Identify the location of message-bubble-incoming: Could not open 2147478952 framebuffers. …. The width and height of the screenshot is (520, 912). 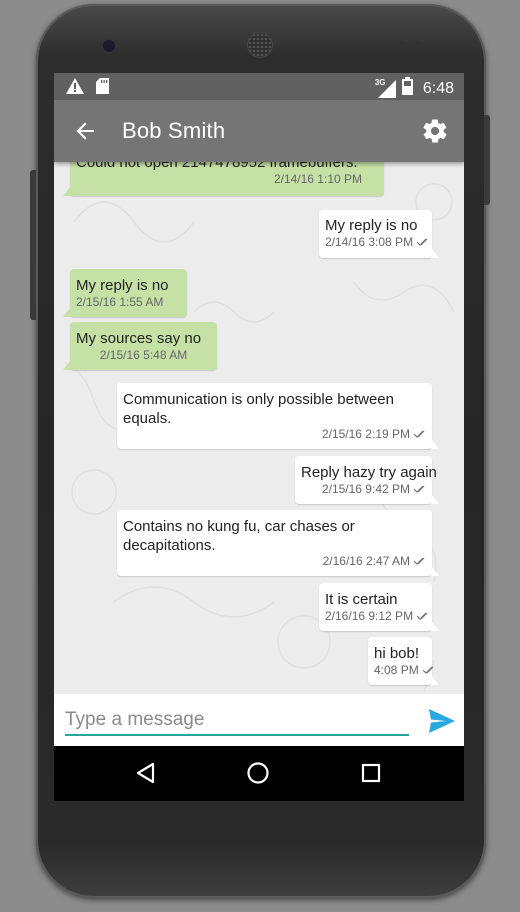
(223, 179).